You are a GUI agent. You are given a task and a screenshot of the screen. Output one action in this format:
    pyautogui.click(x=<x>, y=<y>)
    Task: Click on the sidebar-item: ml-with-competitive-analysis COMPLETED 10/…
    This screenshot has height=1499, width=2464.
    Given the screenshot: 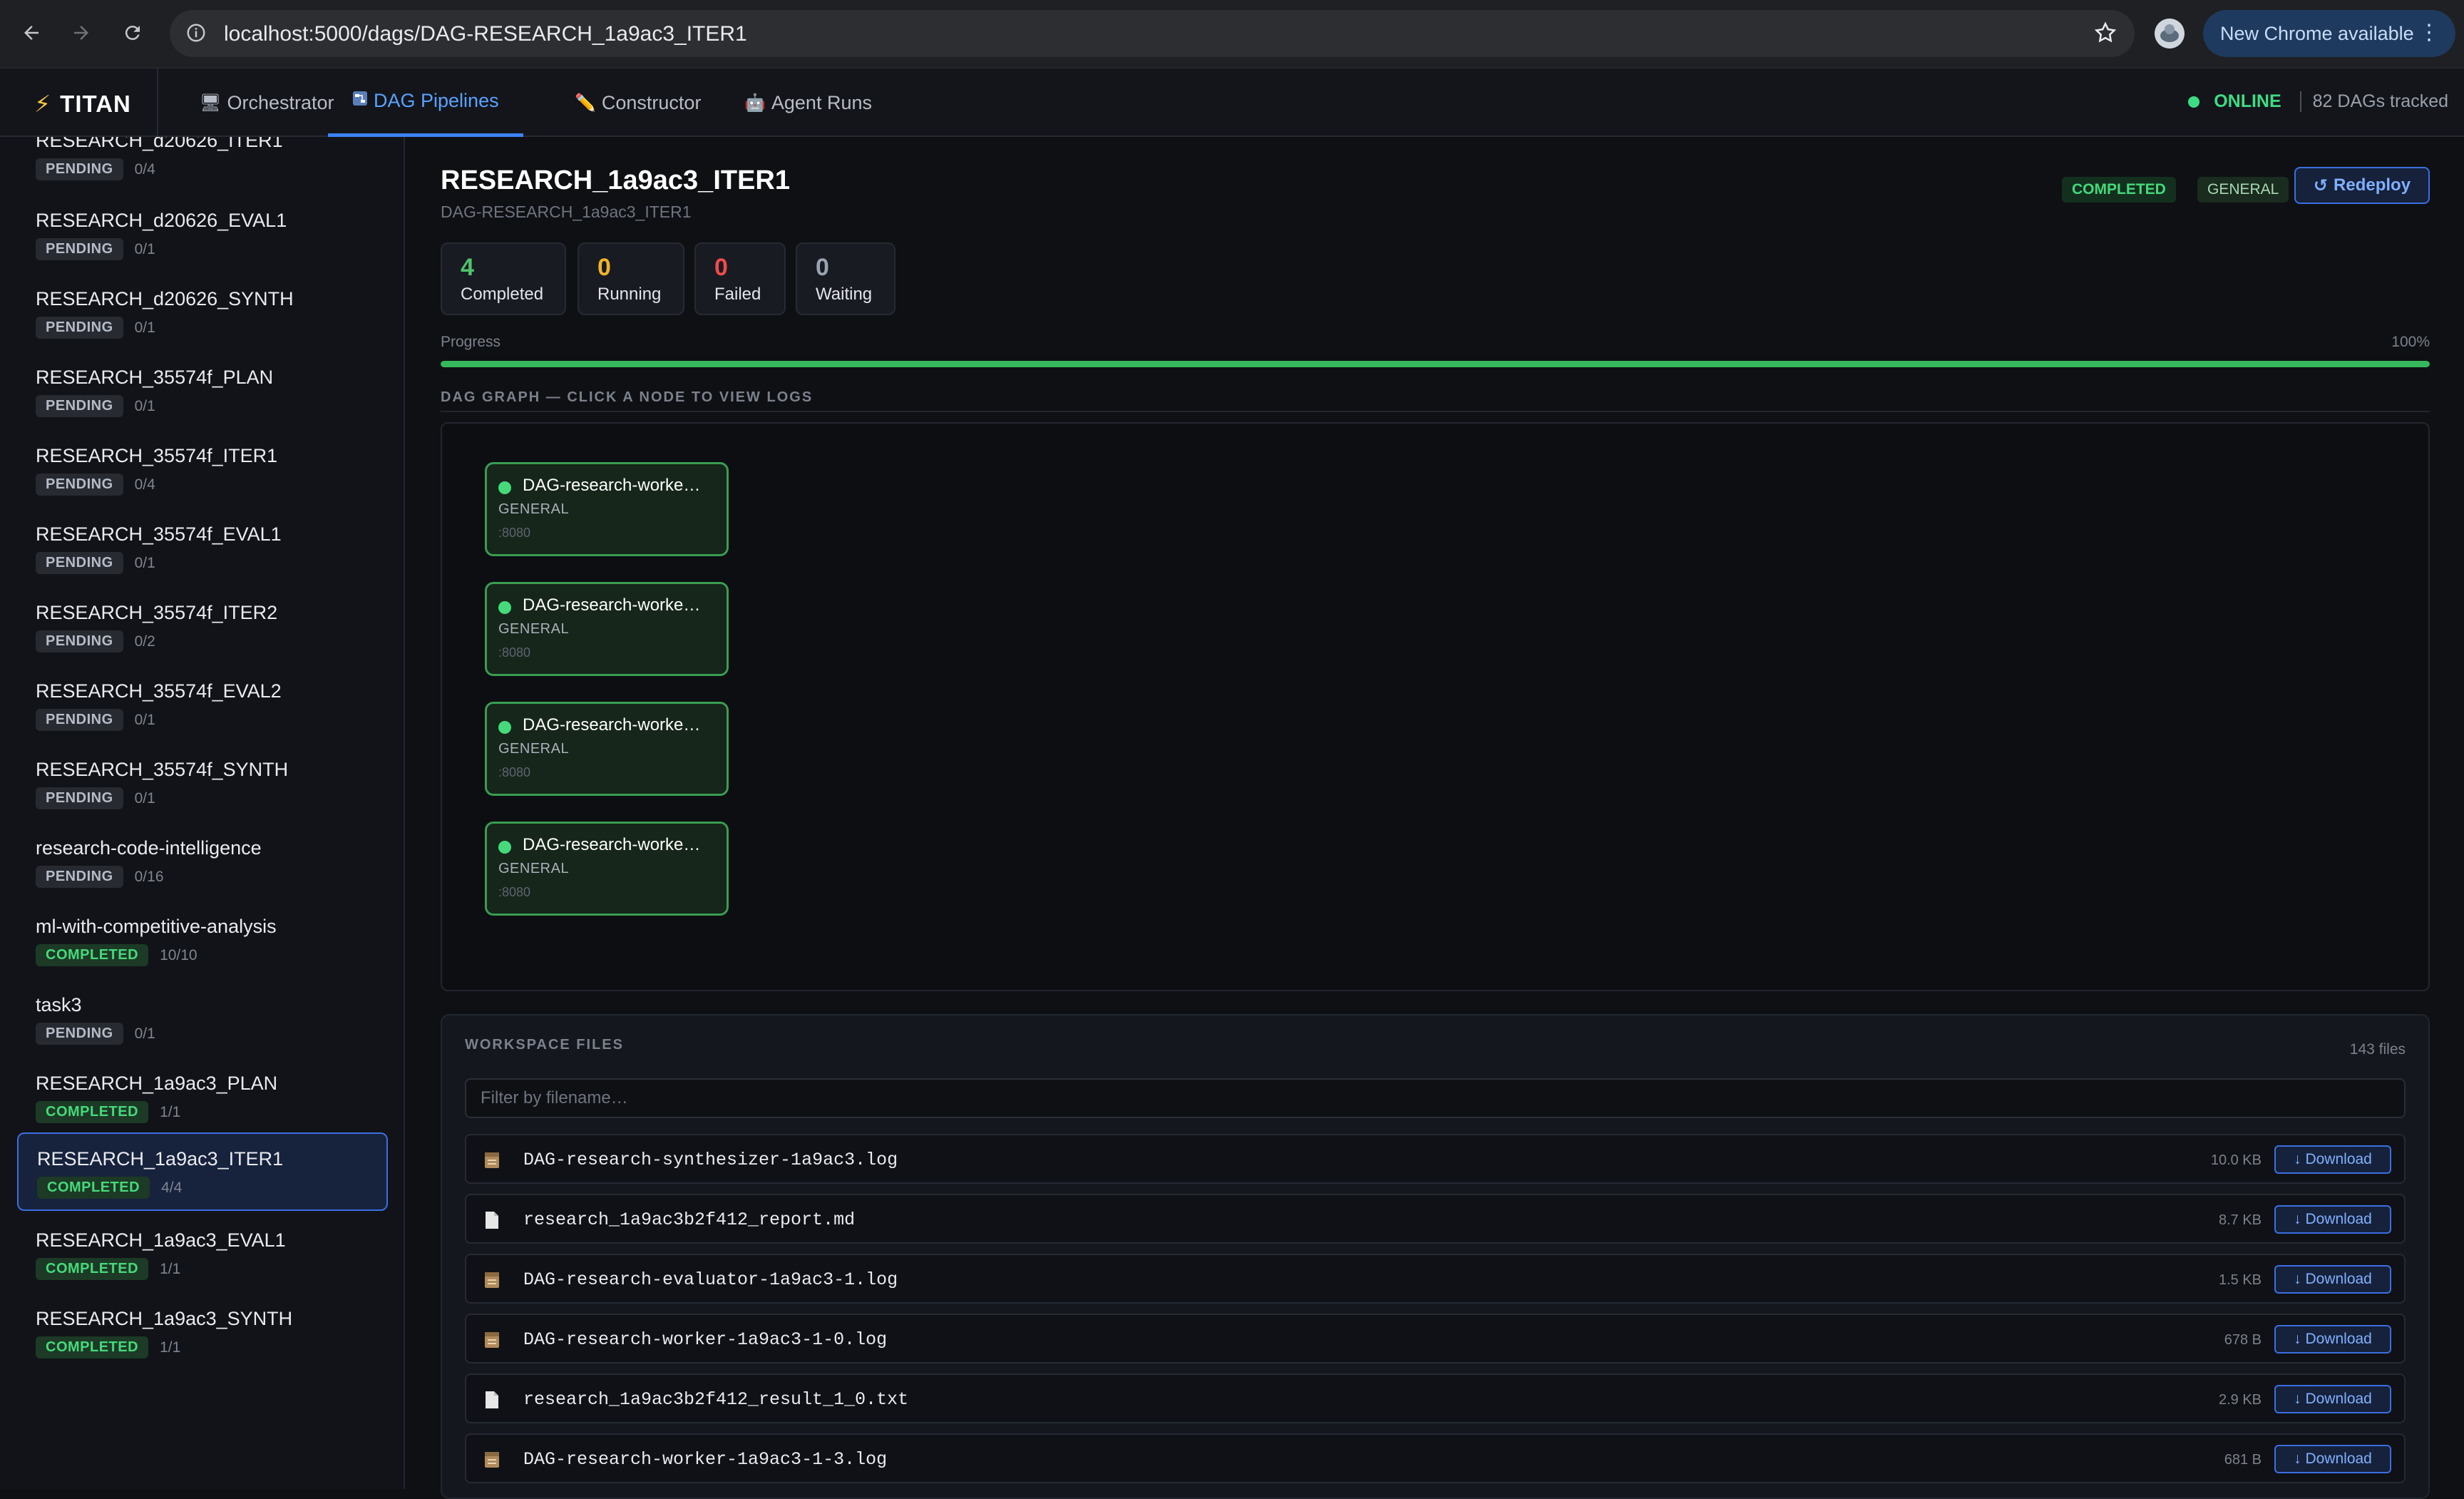 What is the action you would take?
    pyautogui.click(x=202, y=940)
    